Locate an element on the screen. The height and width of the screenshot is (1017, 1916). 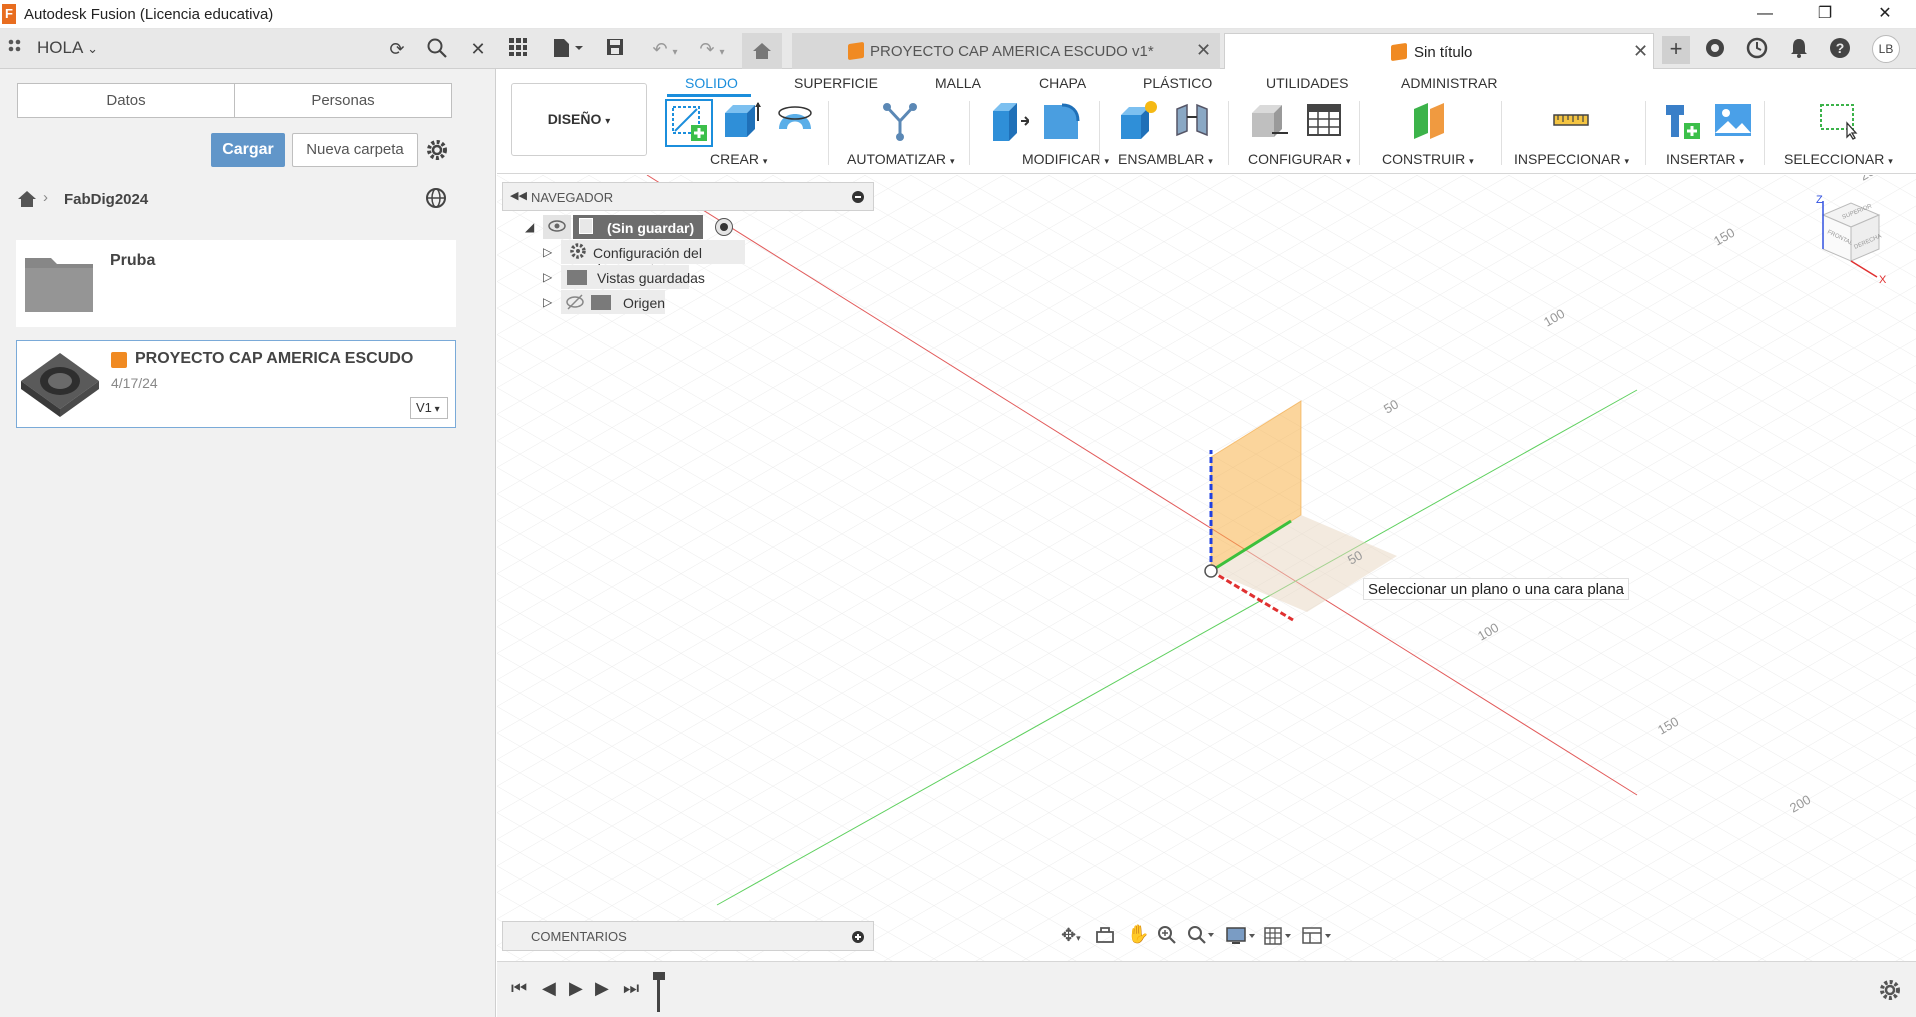
eye-visibility-icon is located at coordinates (557, 227).